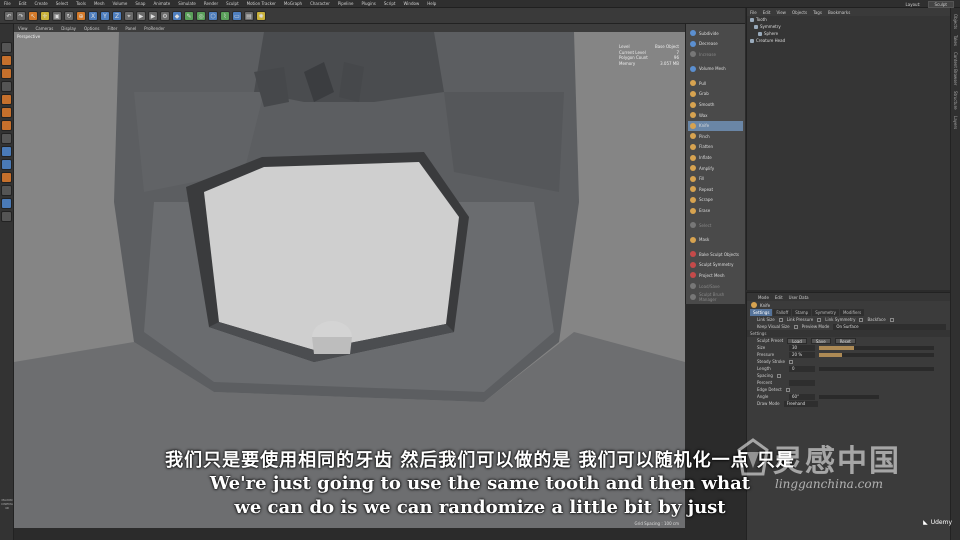 The height and width of the screenshot is (540, 960). I want to click on draw-mode-select: Freehand, so click(800, 403).